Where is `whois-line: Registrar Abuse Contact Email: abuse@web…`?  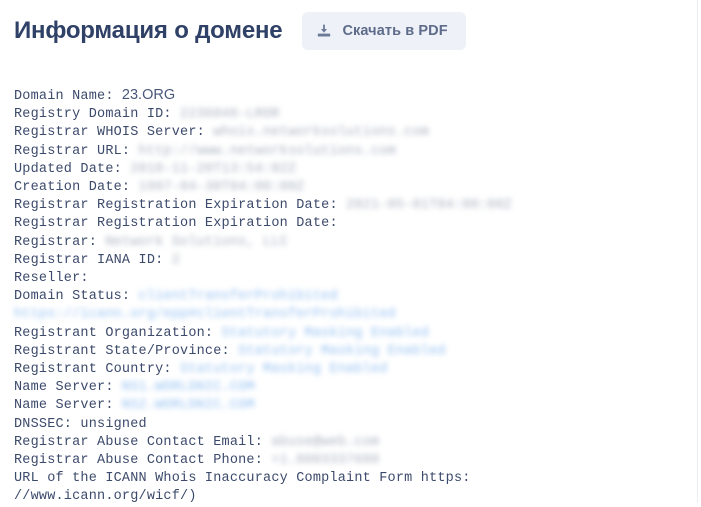 whois-line: Registrar Abuse Contact Email: abuse@web… is located at coordinates (357, 443).